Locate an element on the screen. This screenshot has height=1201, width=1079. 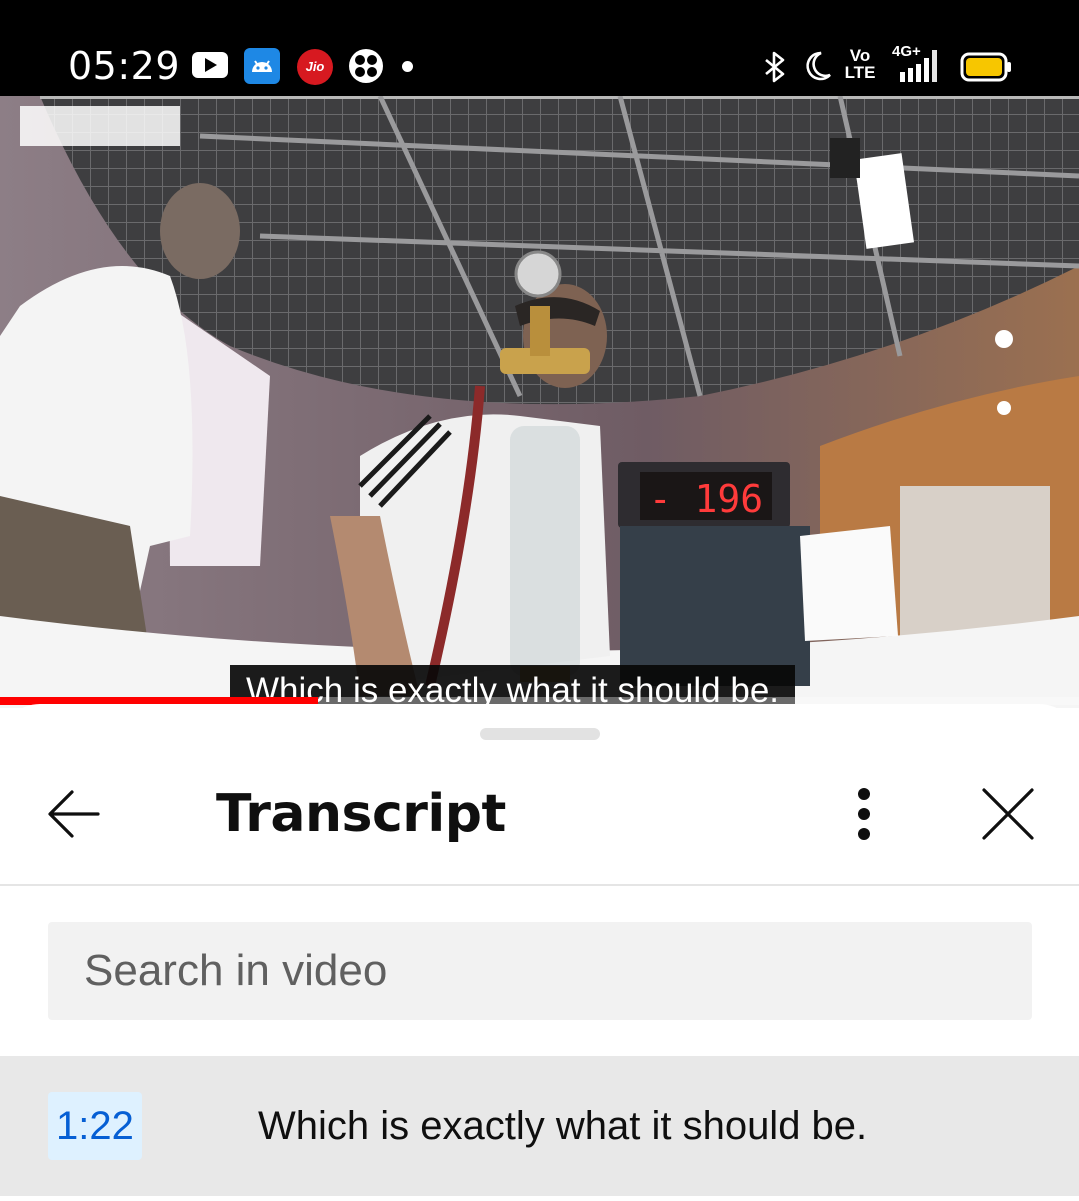
back-button is located at coordinates (74, 814).